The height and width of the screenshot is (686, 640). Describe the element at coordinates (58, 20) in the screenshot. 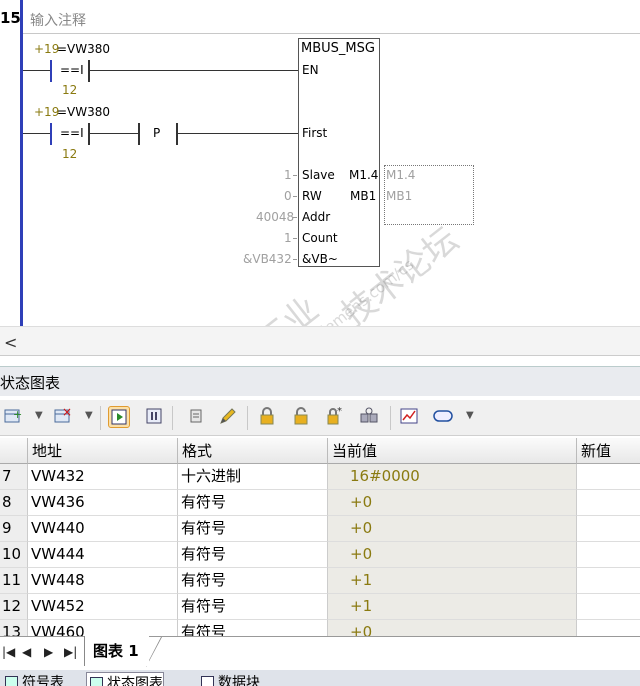

I see `network-comment: 输入注释` at that location.